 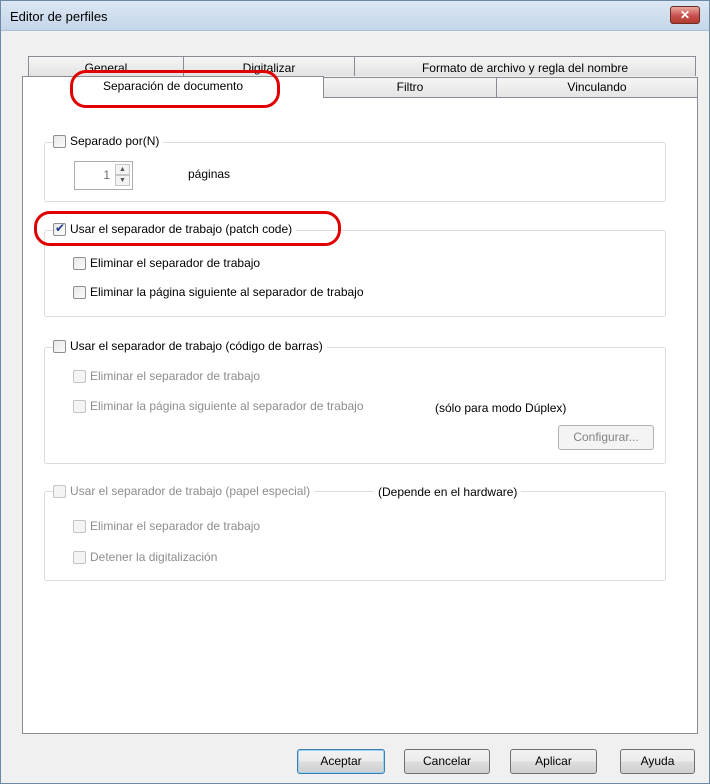 I want to click on separado-por-checkbox: Separado por(N), so click(x=108, y=141).